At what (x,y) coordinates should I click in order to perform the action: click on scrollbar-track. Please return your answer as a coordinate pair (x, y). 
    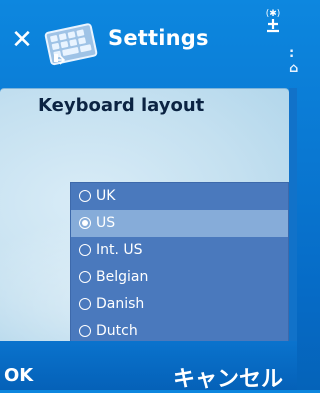
    Looking at the image, I should click on (293, 214).